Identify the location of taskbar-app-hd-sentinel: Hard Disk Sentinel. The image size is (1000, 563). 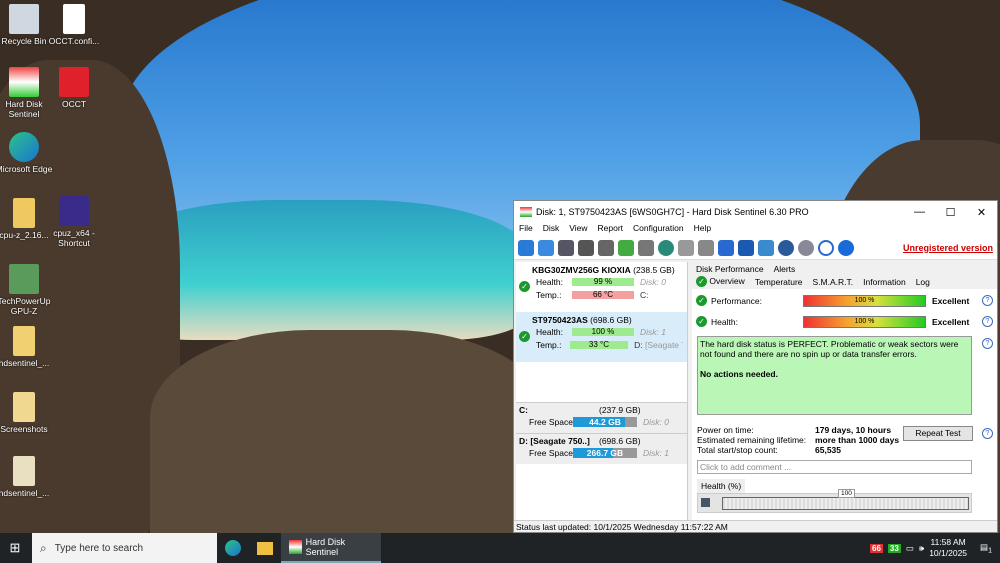
(331, 548).